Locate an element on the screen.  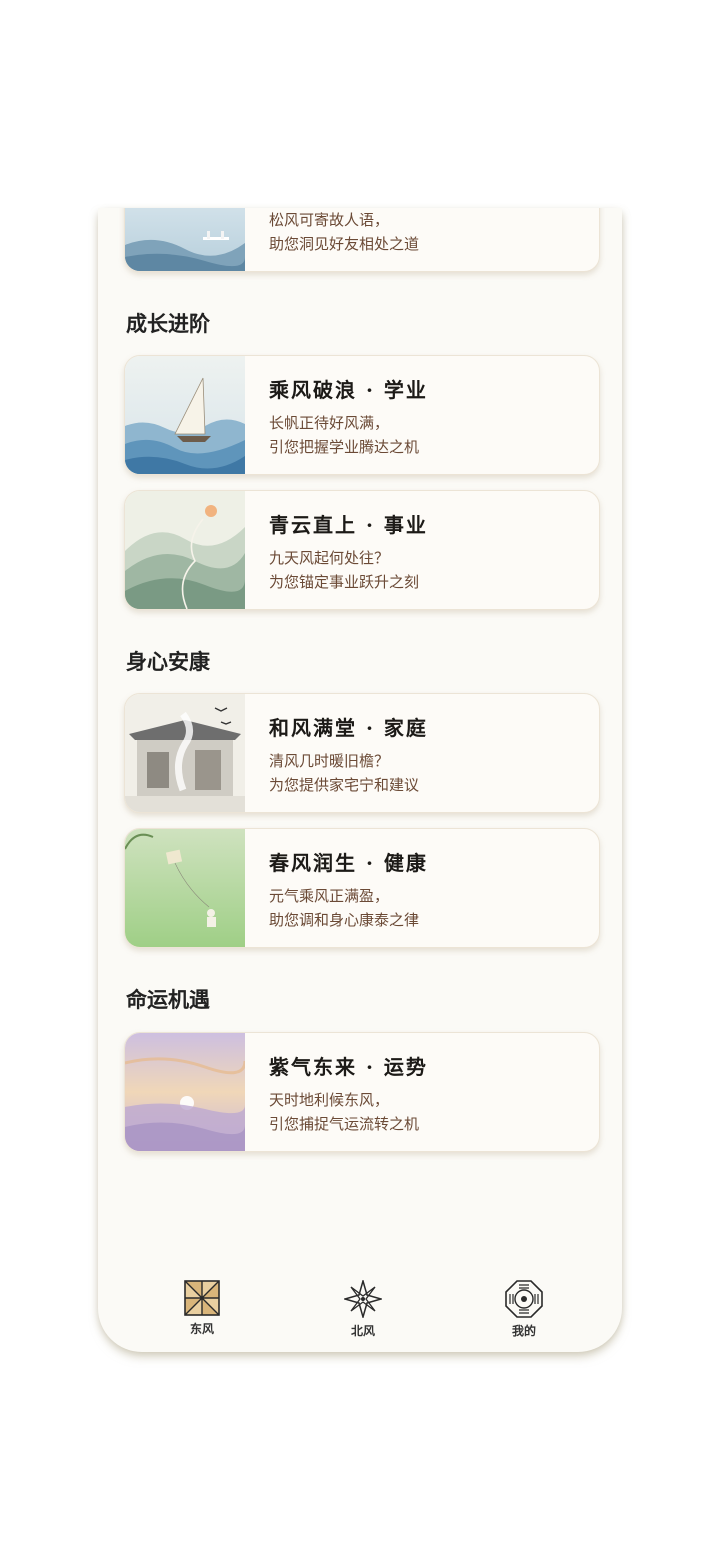
card-title: 紫气东来 · 运势 is located at coordinates (348, 1067).